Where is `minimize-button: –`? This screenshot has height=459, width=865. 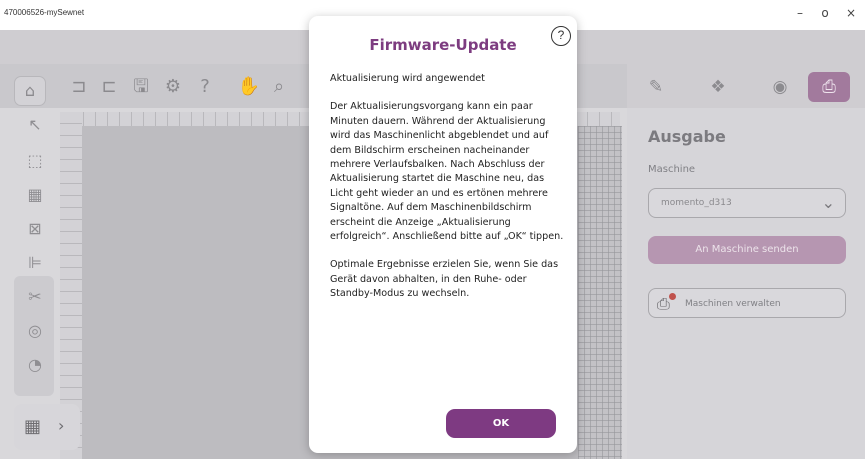
minimize-button: – is located at coordinates (800, 13).